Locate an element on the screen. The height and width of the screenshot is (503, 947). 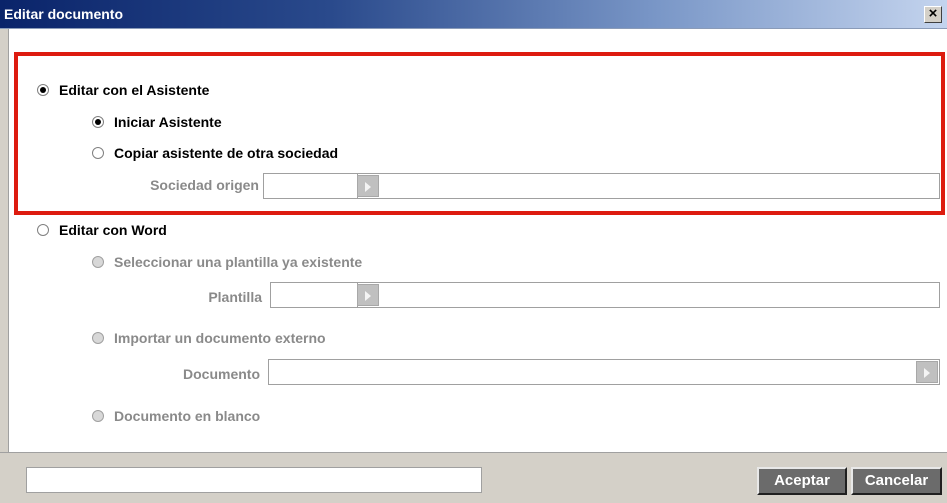
source-company-field is located at coordinates (601, 186).